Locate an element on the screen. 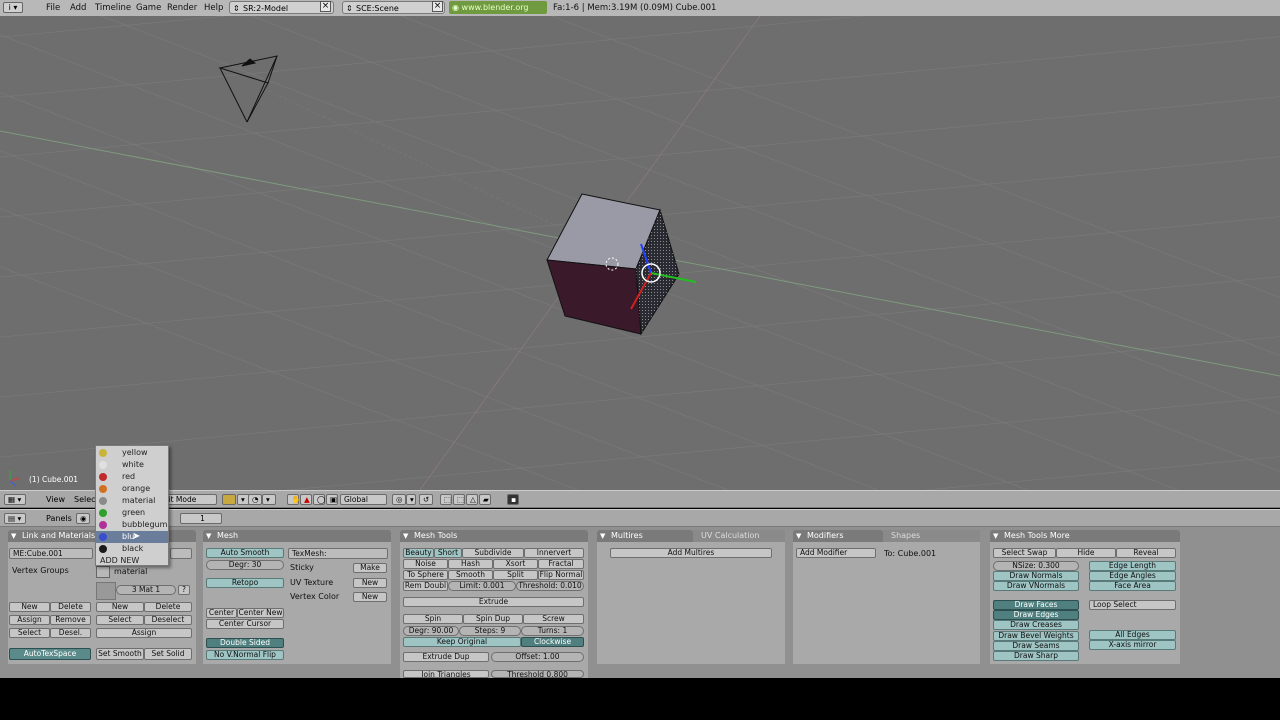 The height and width of the screenshot is (720, 1280). texmesh-field: TexMesh: is located at coordinates (338, 553).